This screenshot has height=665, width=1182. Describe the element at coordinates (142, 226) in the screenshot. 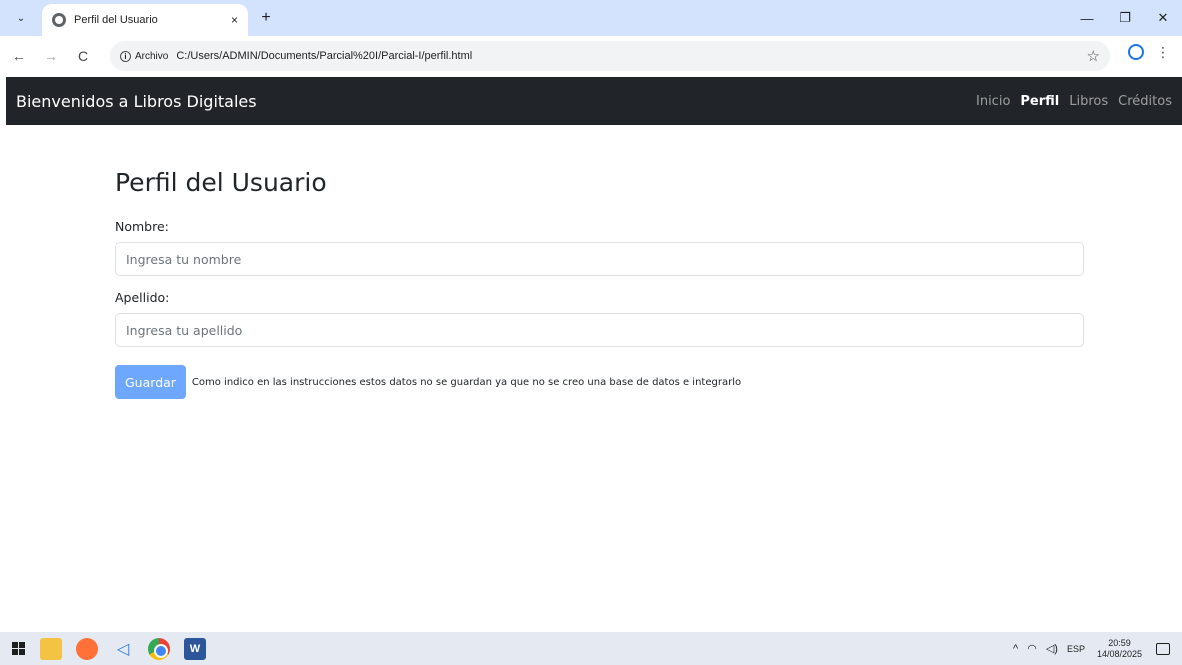

I see `nombre-label: Nombre:` at that location.